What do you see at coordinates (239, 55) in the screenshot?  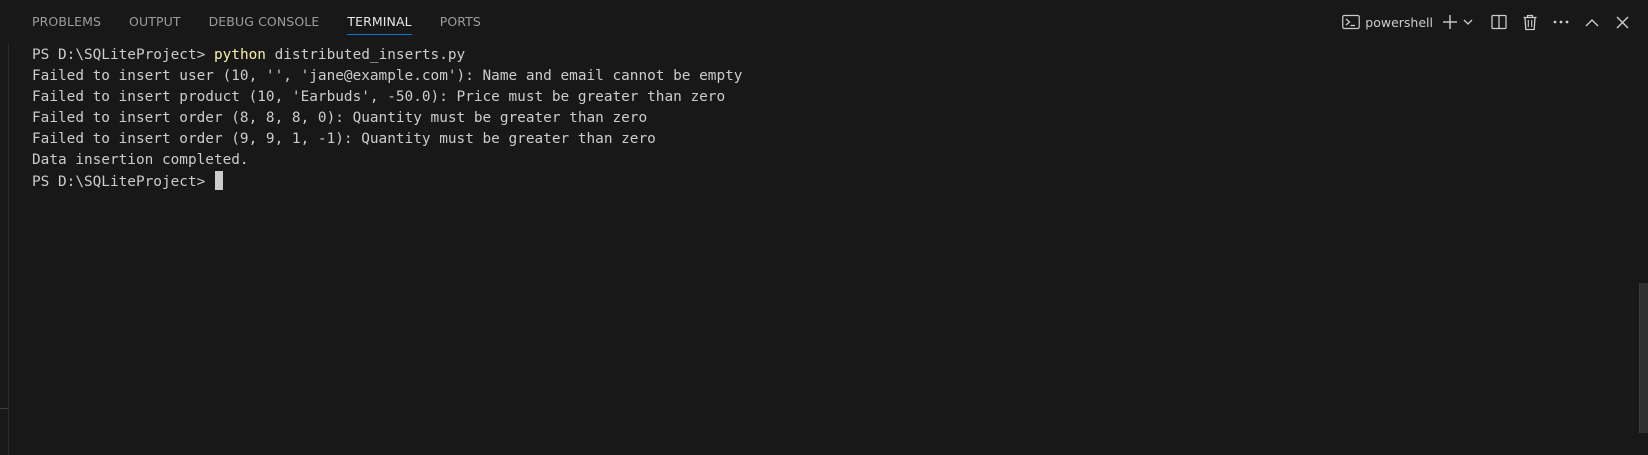 I see `command-keyword: python` at bounding box center [239, 55].